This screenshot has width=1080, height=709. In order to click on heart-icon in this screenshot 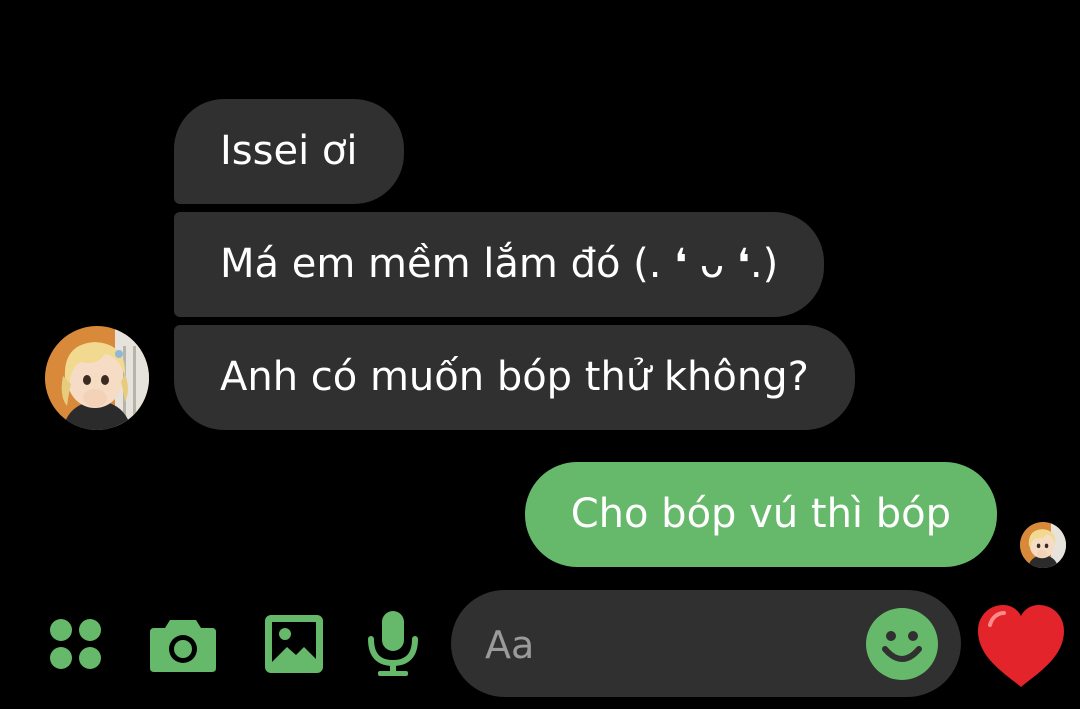, I will do `click(1021, 646)`.